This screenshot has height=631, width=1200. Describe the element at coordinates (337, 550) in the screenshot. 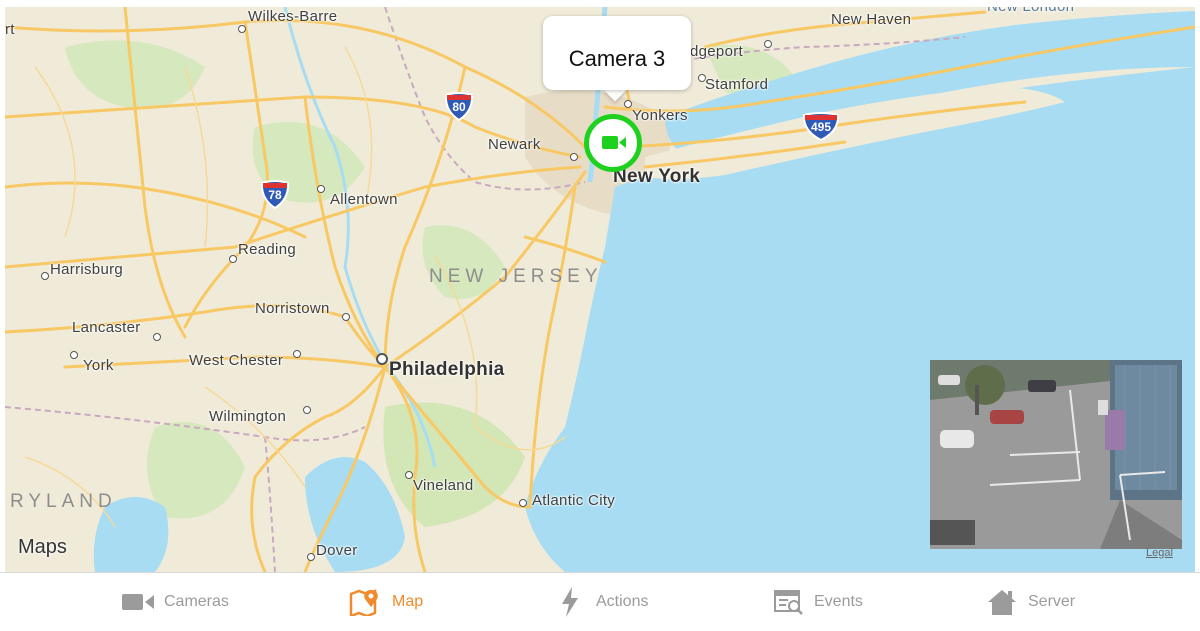

I see `city-label-dover: Dover` at that location.